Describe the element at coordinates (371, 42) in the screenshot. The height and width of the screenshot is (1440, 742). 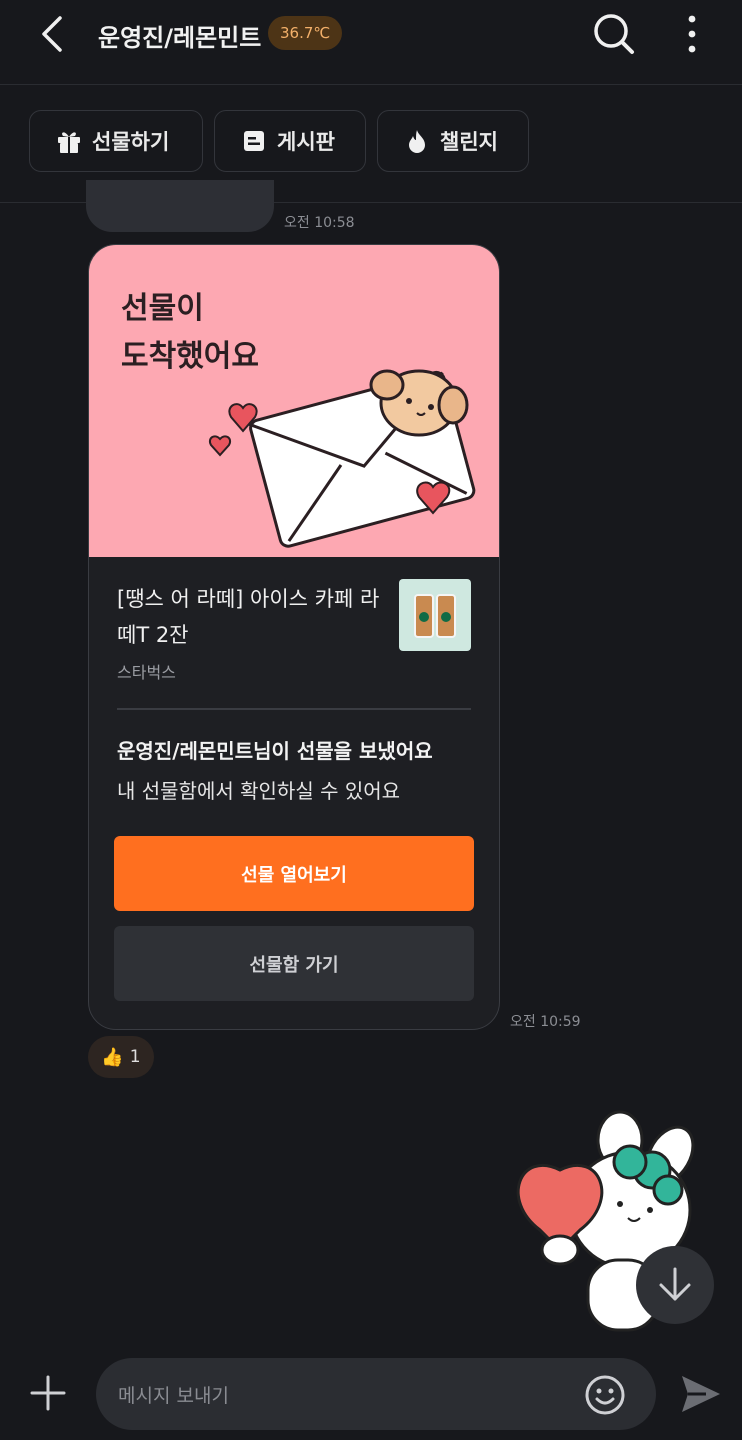
I see `top-bar: 운영진/레몬민트 36.7℃` at that location.